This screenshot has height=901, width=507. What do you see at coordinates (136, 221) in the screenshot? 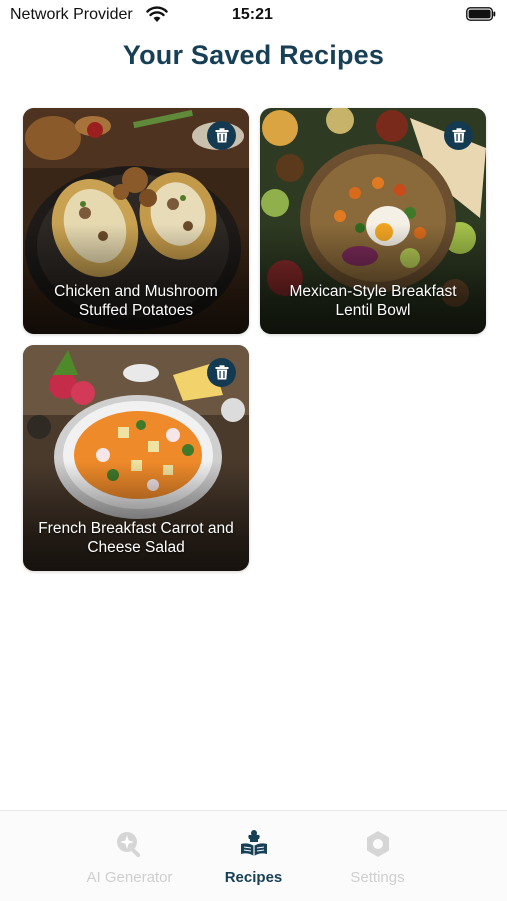
I see `recipe-card-chicken-potatoes: Chicken and Mushroom Stuffed Potatoes` at bounding box center [136, 221].